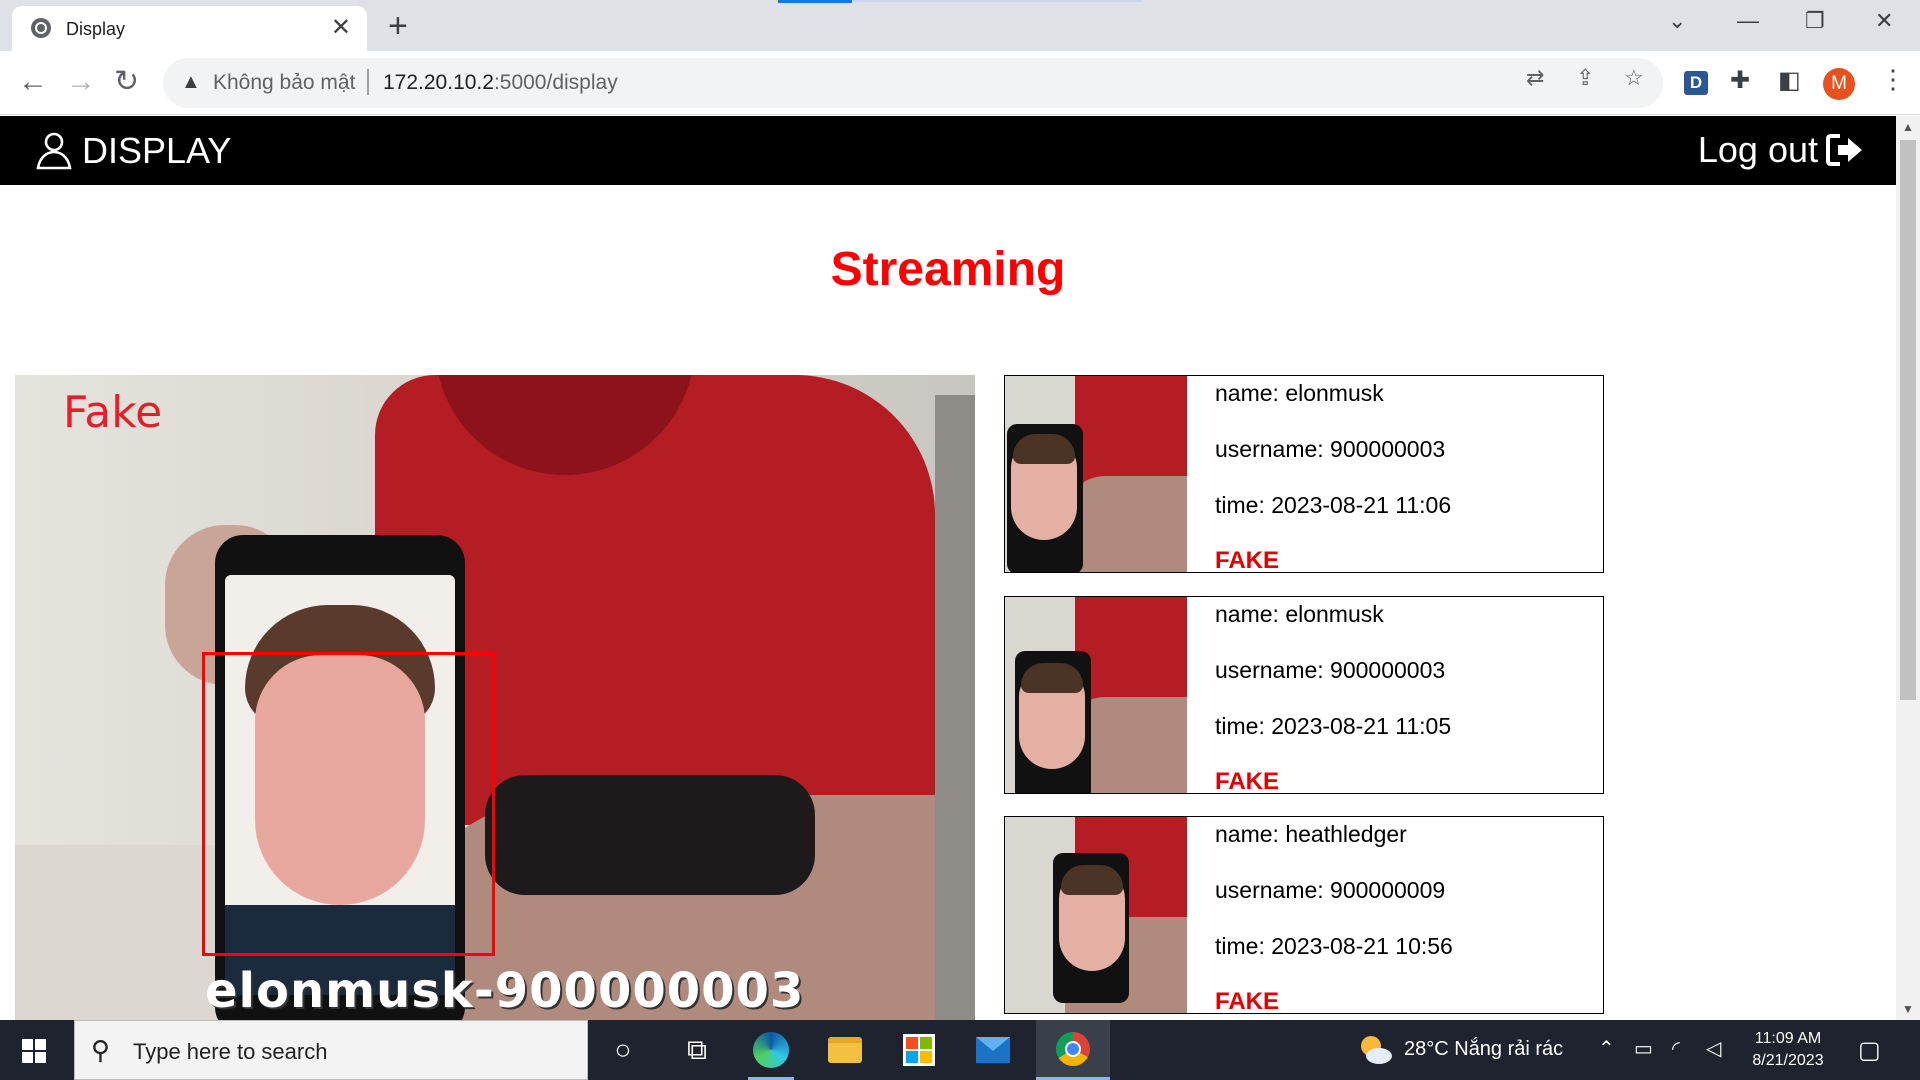  I want to click on face-detection-box, so click(348, 804).